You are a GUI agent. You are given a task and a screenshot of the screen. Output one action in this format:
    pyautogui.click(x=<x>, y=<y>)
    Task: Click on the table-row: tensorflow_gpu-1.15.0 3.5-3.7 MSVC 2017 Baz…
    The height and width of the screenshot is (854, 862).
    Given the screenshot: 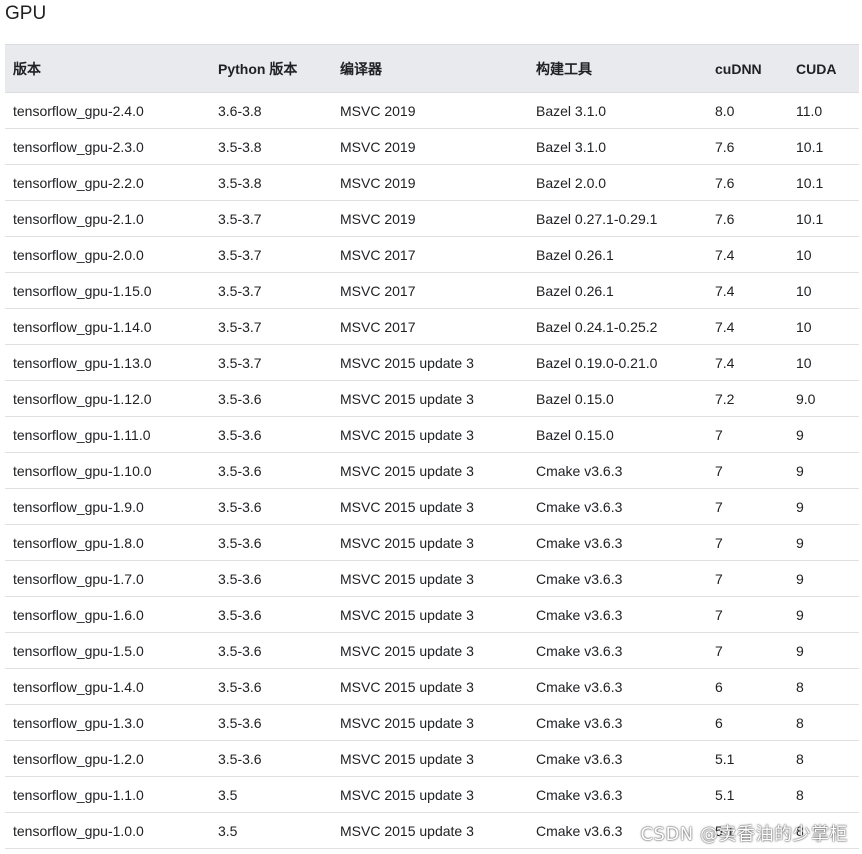 What is the action you would take?
    pyautogui.click(x=432, y=291)
    